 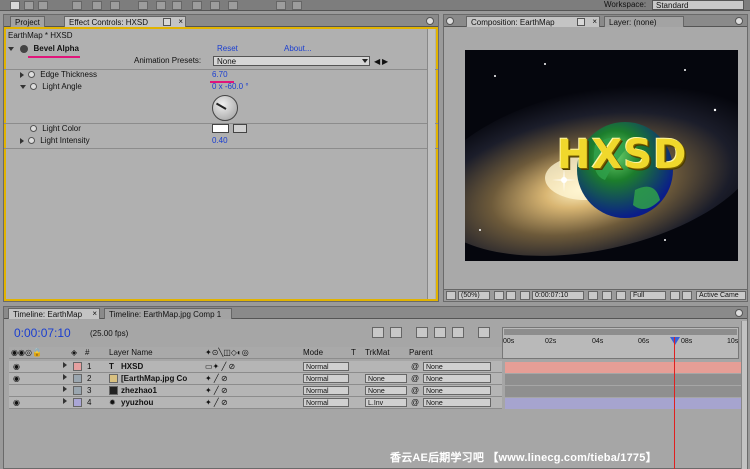 What do you see at coordinates (255, 367) in the screenshot?
I see `table-row: ◉ 1 T HXSD ▭✦ ╱ ⊘ Normal @ None` at bounding box center [255, 367].